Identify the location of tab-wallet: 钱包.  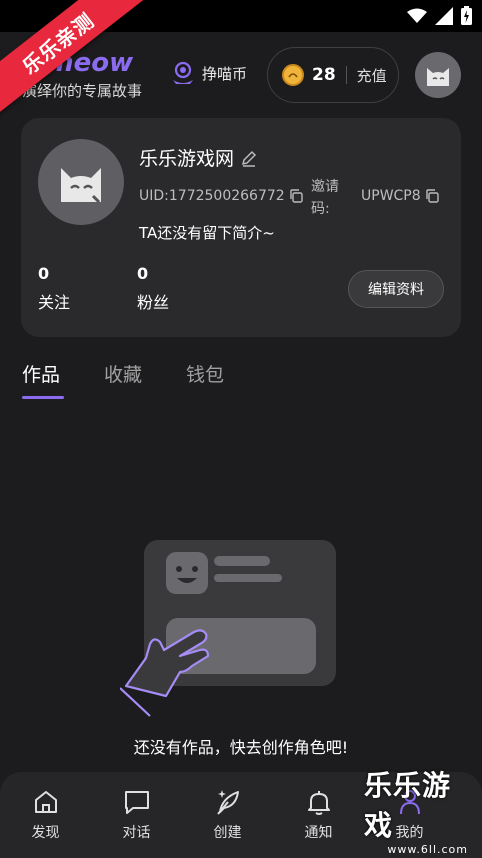
(205, 379).